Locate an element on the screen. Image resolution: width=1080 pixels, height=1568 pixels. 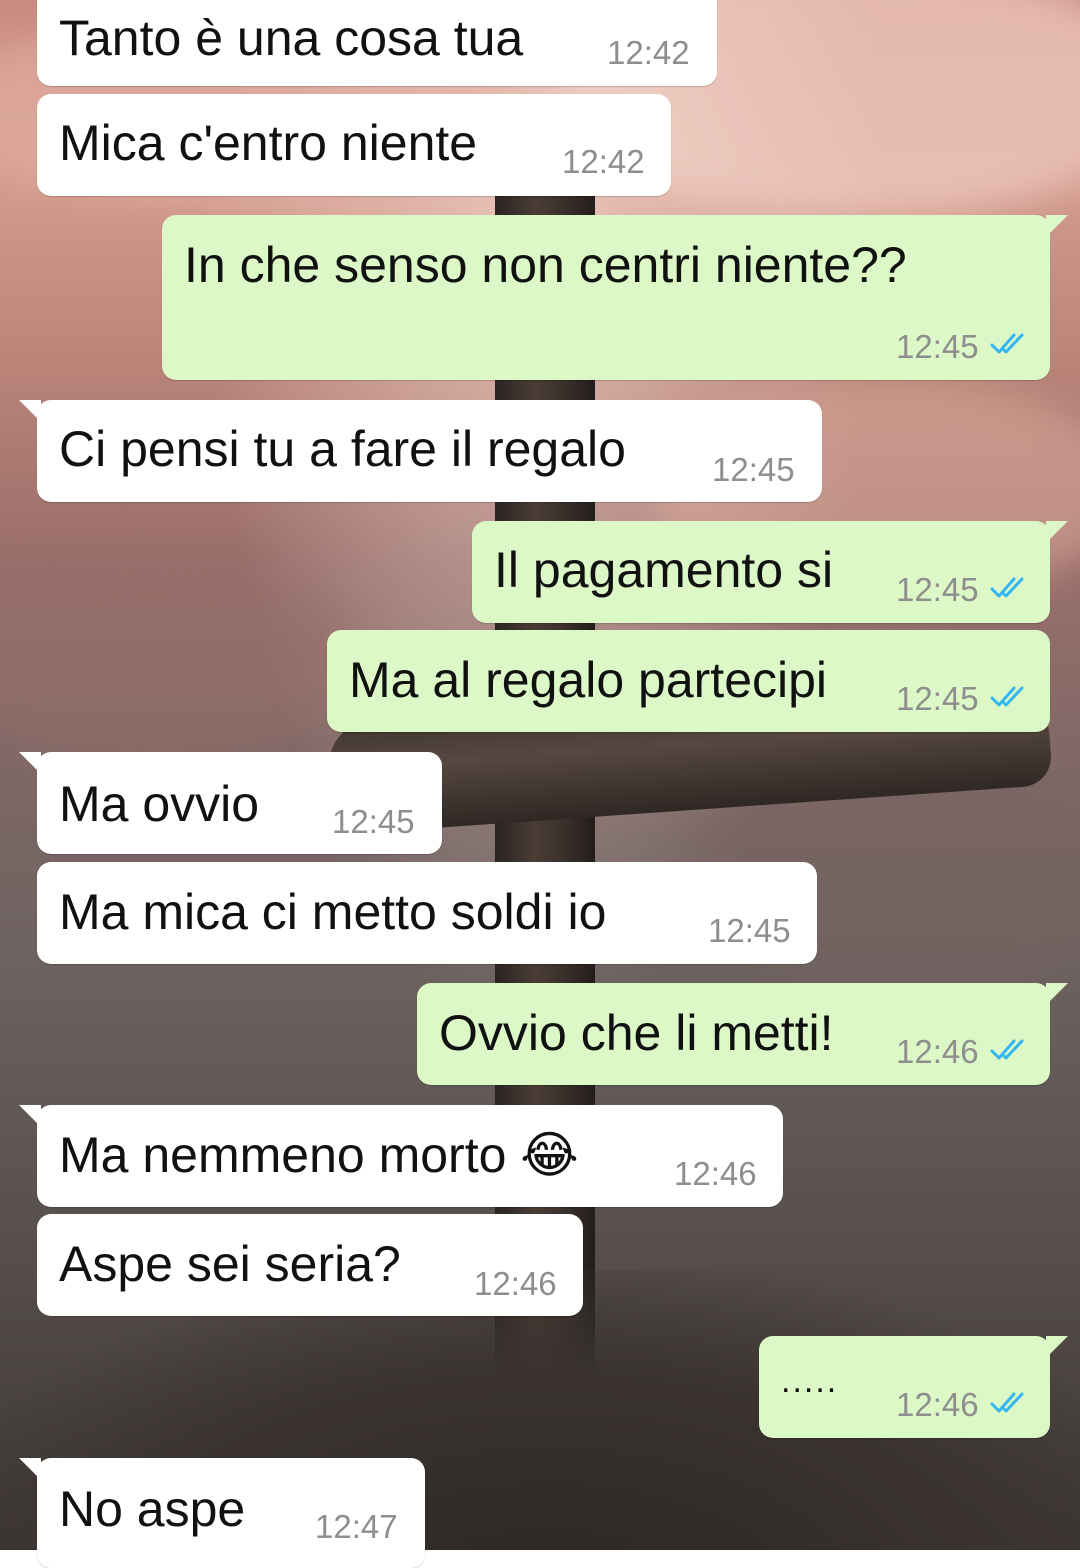
incoming-message: Ma ovvio 12:45 is located at coordinates (230, 803).